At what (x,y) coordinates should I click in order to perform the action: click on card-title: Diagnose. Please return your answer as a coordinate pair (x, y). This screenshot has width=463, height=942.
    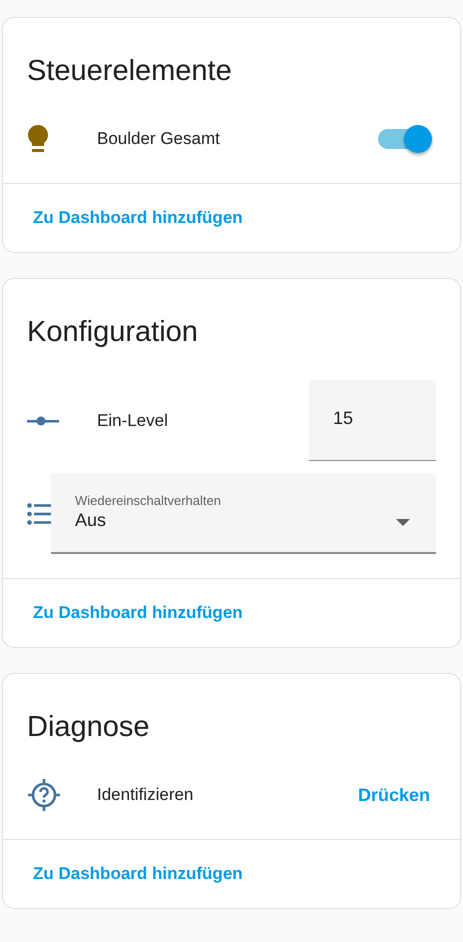
    Looking at the image, I should click on (88, 727).